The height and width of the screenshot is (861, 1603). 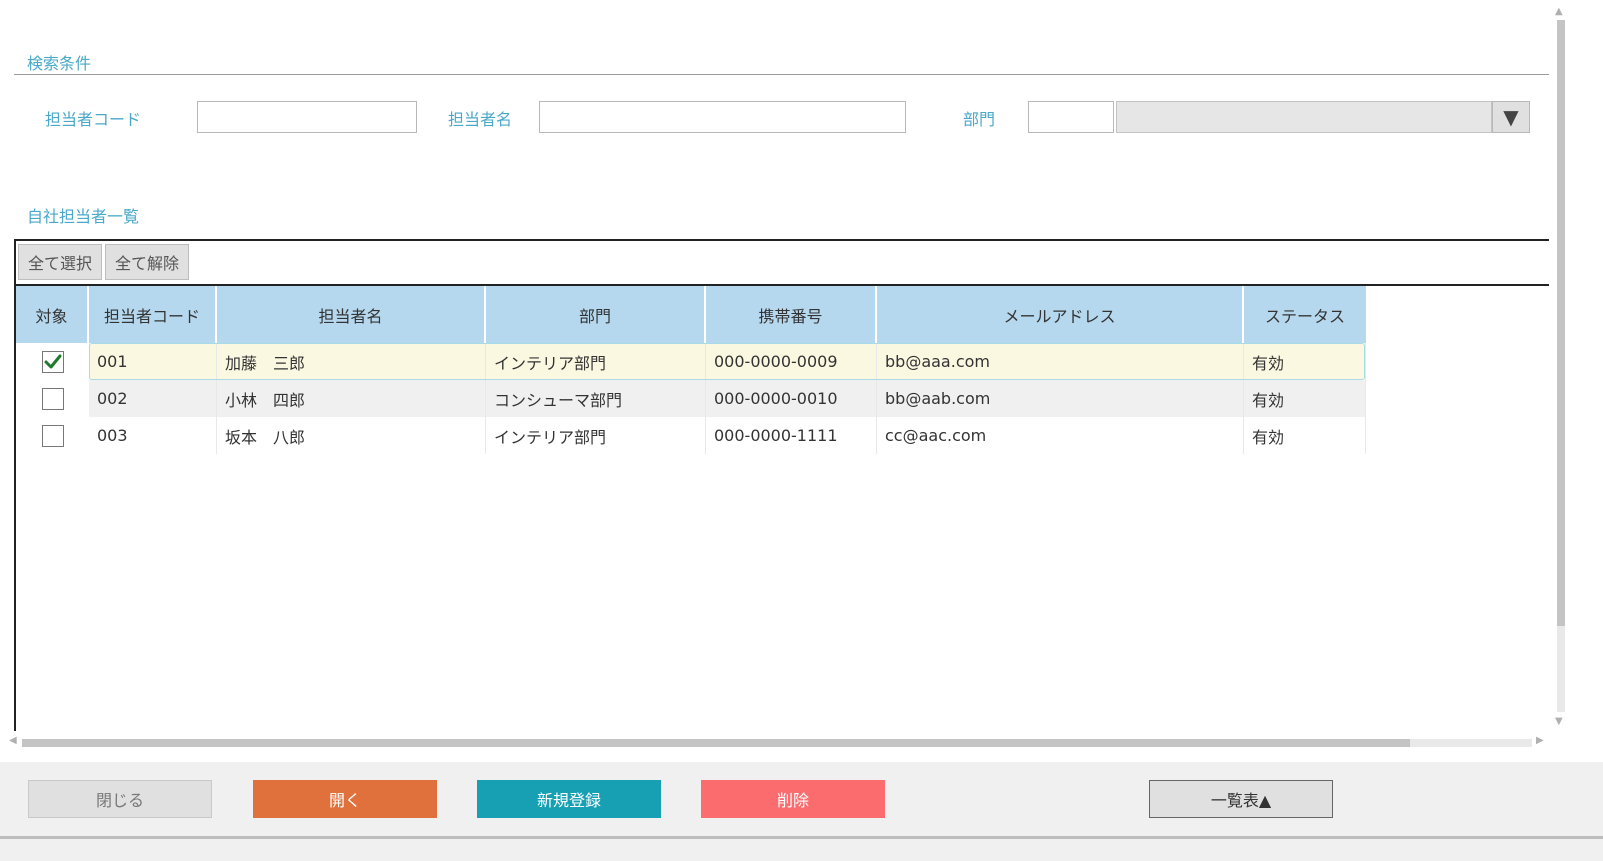 What do you see at coordinates (60, 262) in the screenshot?
I see `select-all-button: 全て選択` at bounding box center [60, 262].